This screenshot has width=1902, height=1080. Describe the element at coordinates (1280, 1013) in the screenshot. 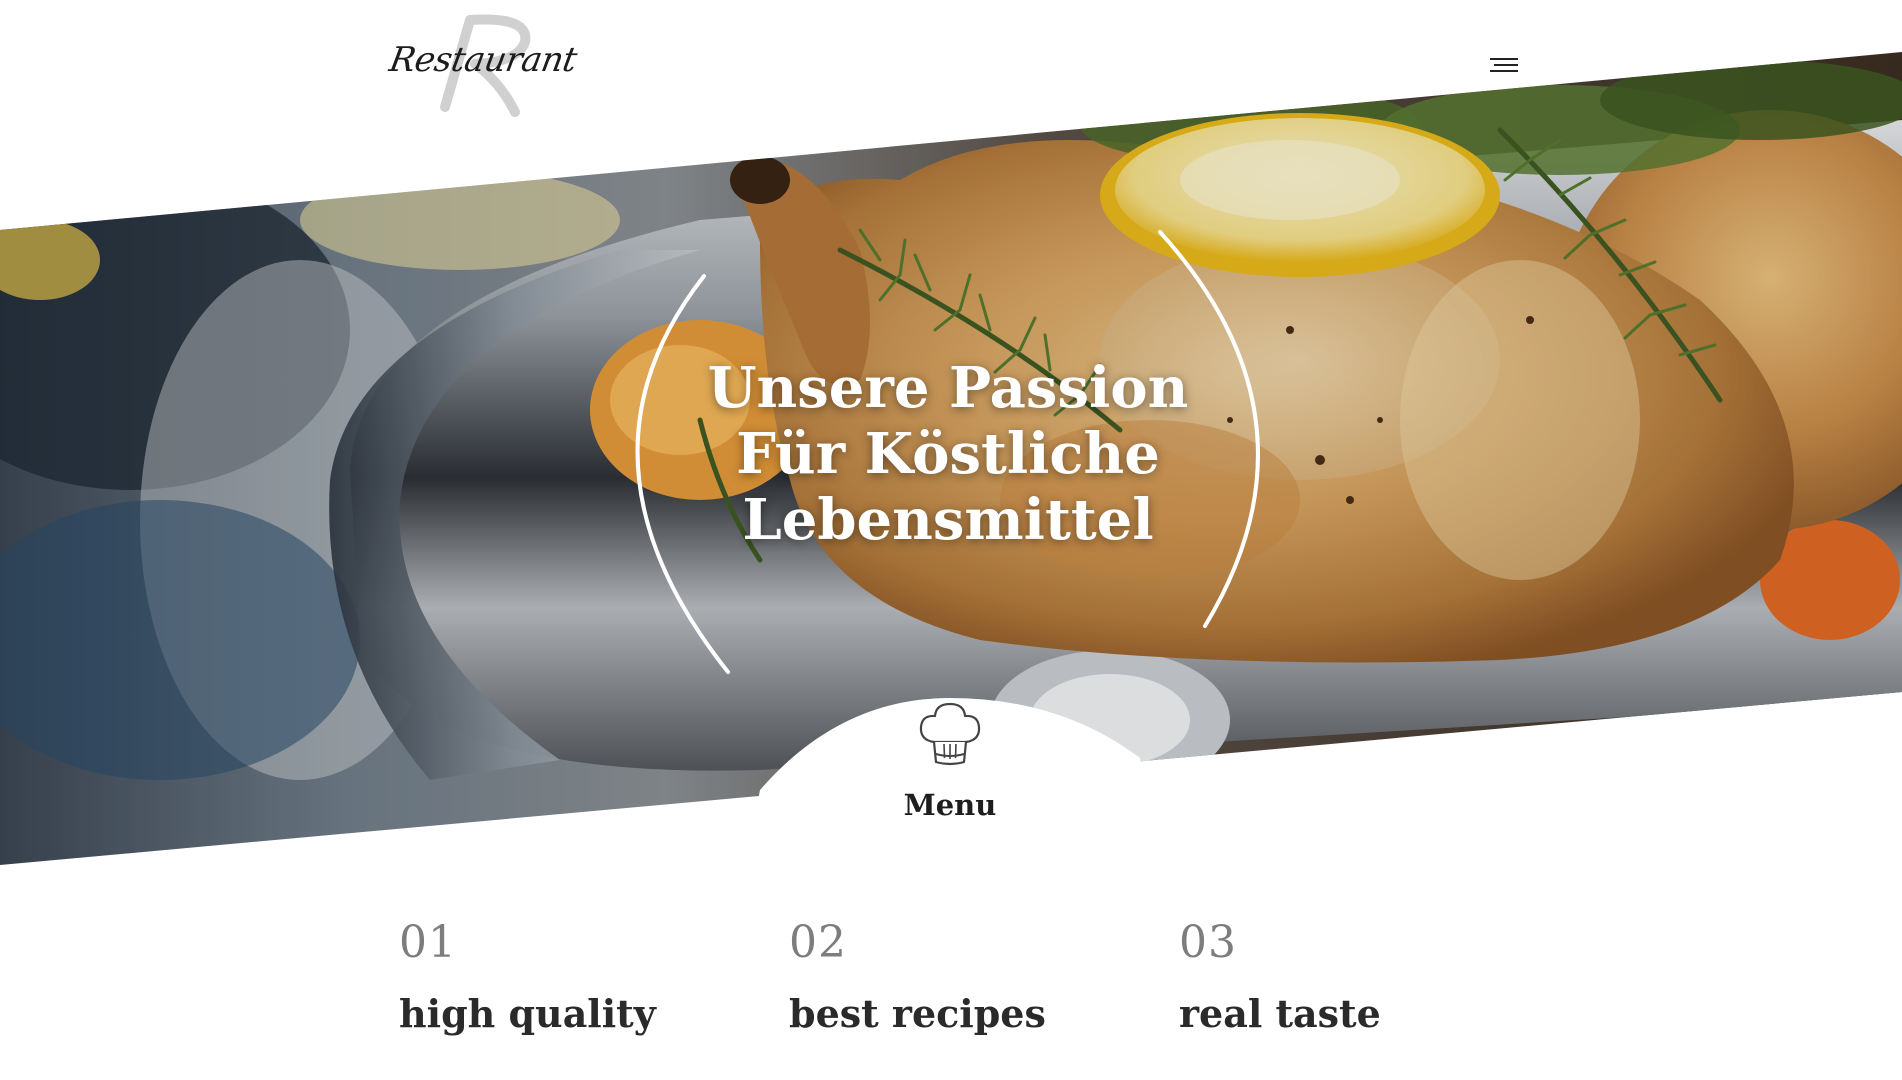

I see `feature-title: real taste` at that location.